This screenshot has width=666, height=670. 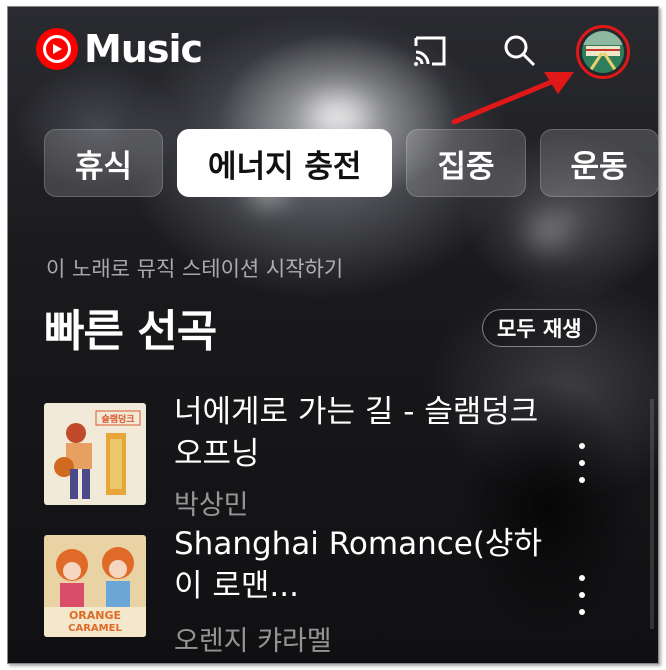 What do you see at coordinates (57, 49) in the screenshot?
I see `play-logo-icon` at bounding box center [57, 49].